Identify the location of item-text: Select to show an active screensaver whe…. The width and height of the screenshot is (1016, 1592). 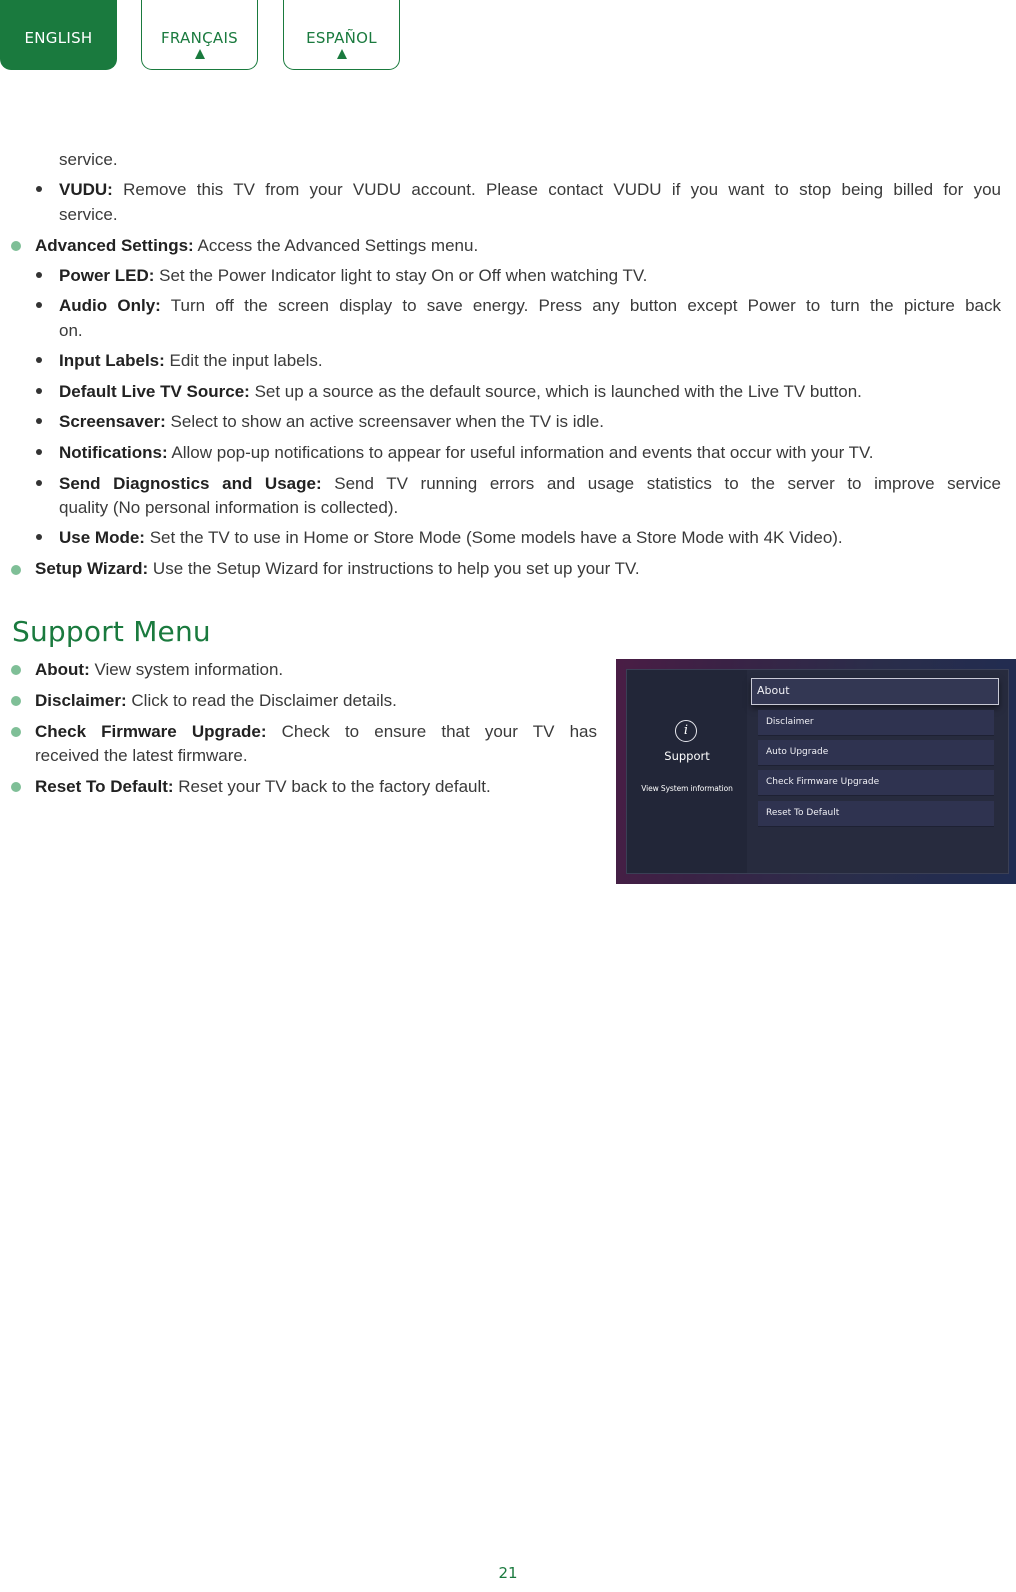
(387, 421).